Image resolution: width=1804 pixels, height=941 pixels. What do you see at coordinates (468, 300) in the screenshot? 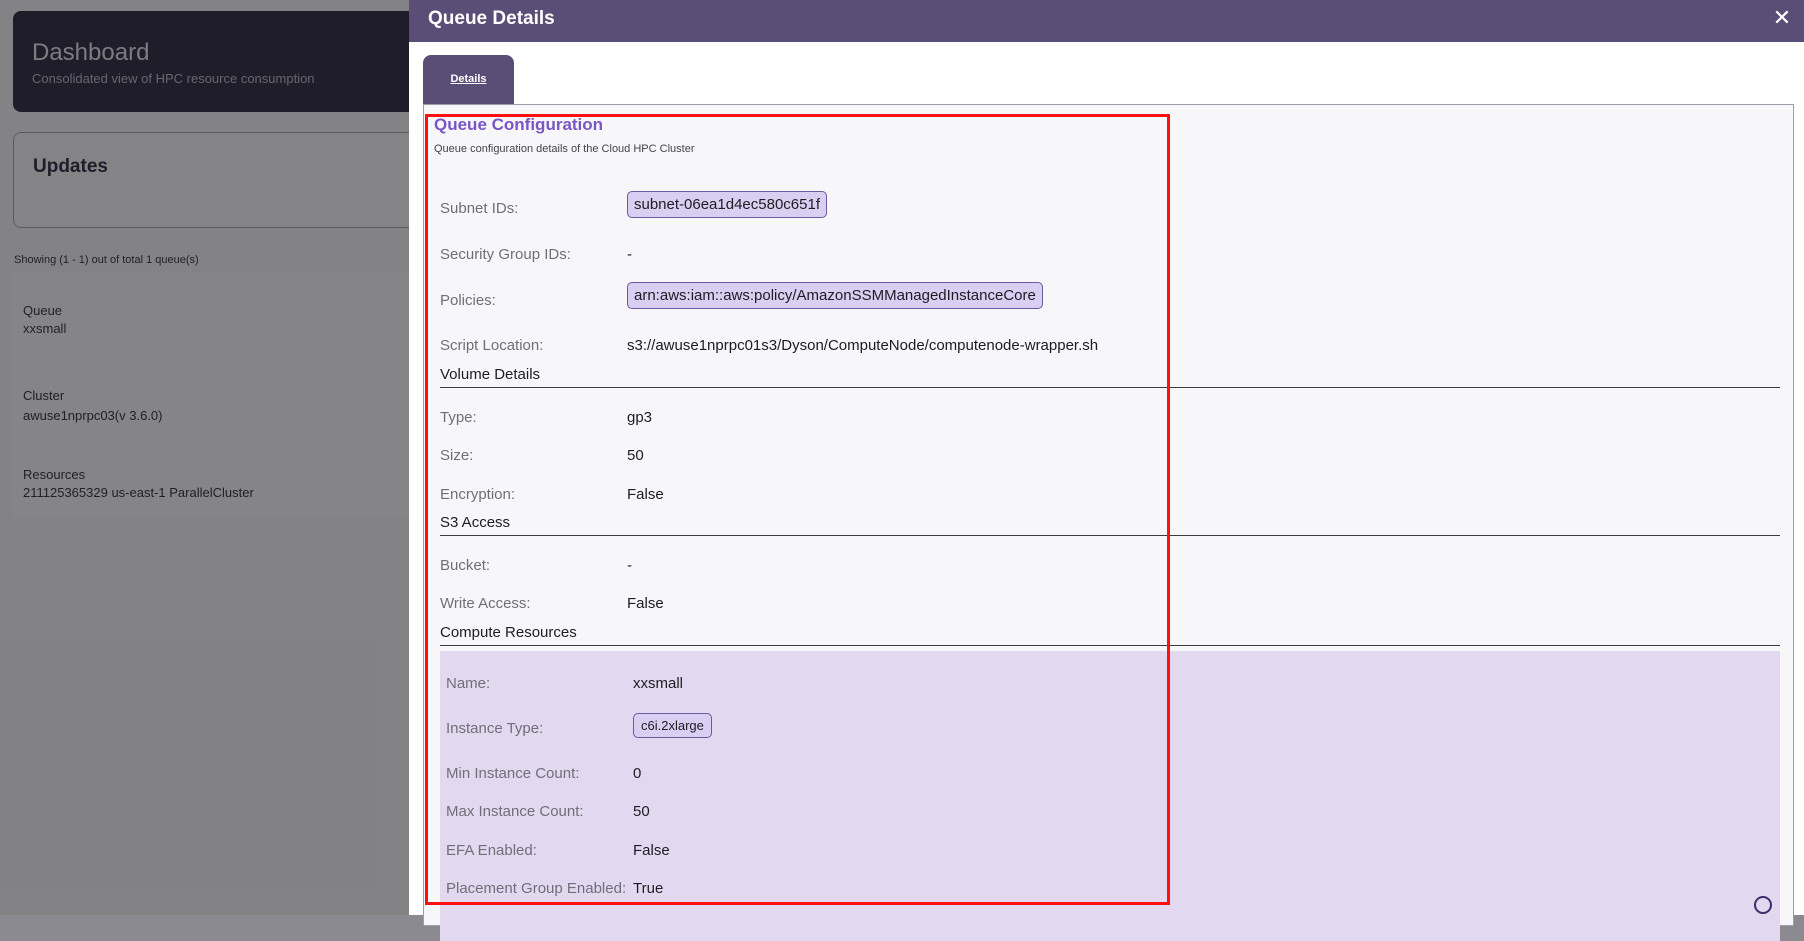
I see `policies-label: Policies:` at bounding box center [468, 300].